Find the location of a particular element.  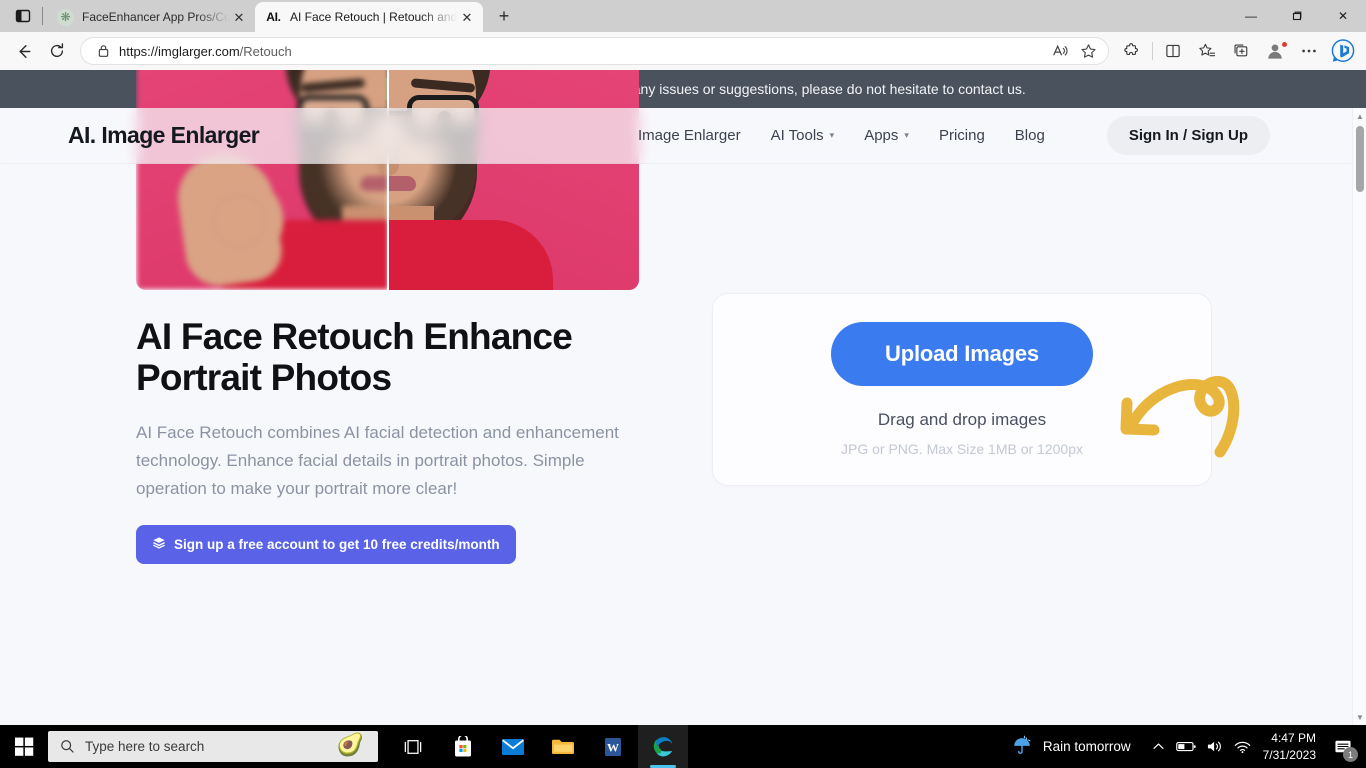

nav-item-blog: Blog is located at coordinates (1030, 135).